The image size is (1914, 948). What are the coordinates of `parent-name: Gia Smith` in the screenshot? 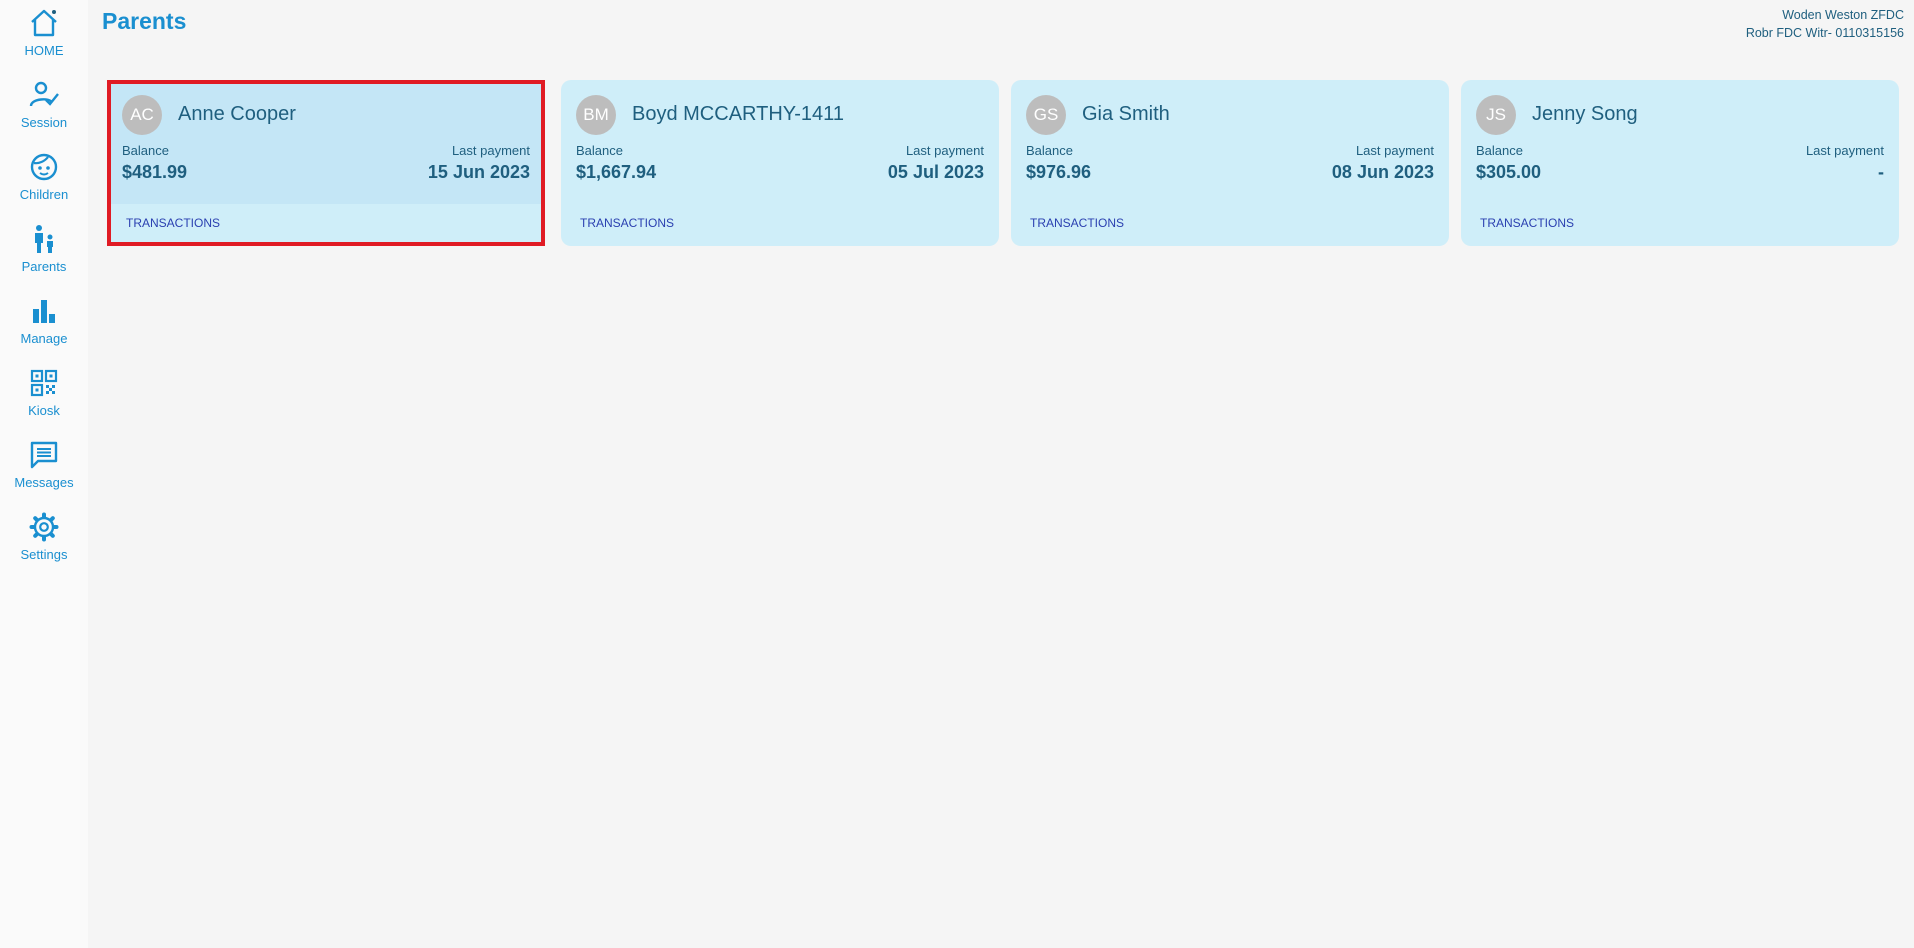 It's located at (1126, 114).